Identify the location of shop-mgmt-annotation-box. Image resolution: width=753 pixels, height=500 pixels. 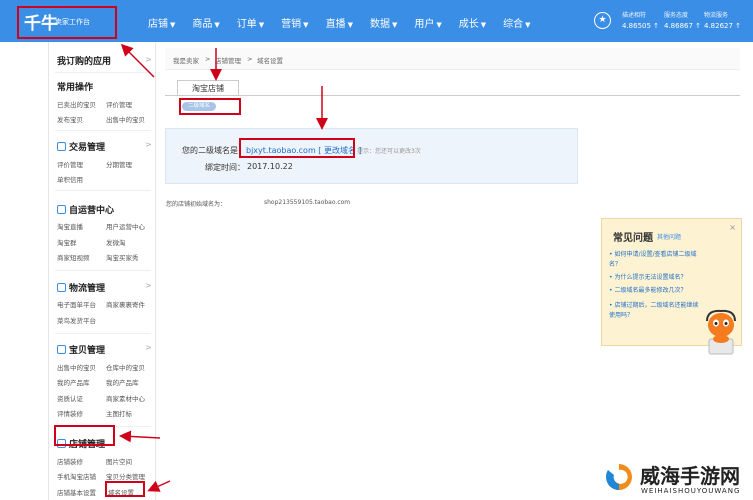
(84, 435).